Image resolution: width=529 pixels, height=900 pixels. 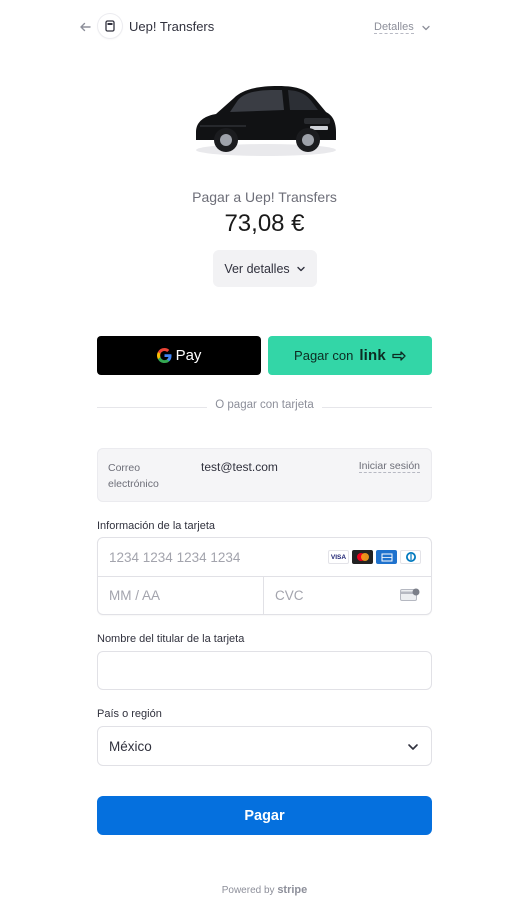 What do you see at coordinates (264, 815) in the screenshot?
I see `pay-button: Pagar` at bounding box center [264, 815].